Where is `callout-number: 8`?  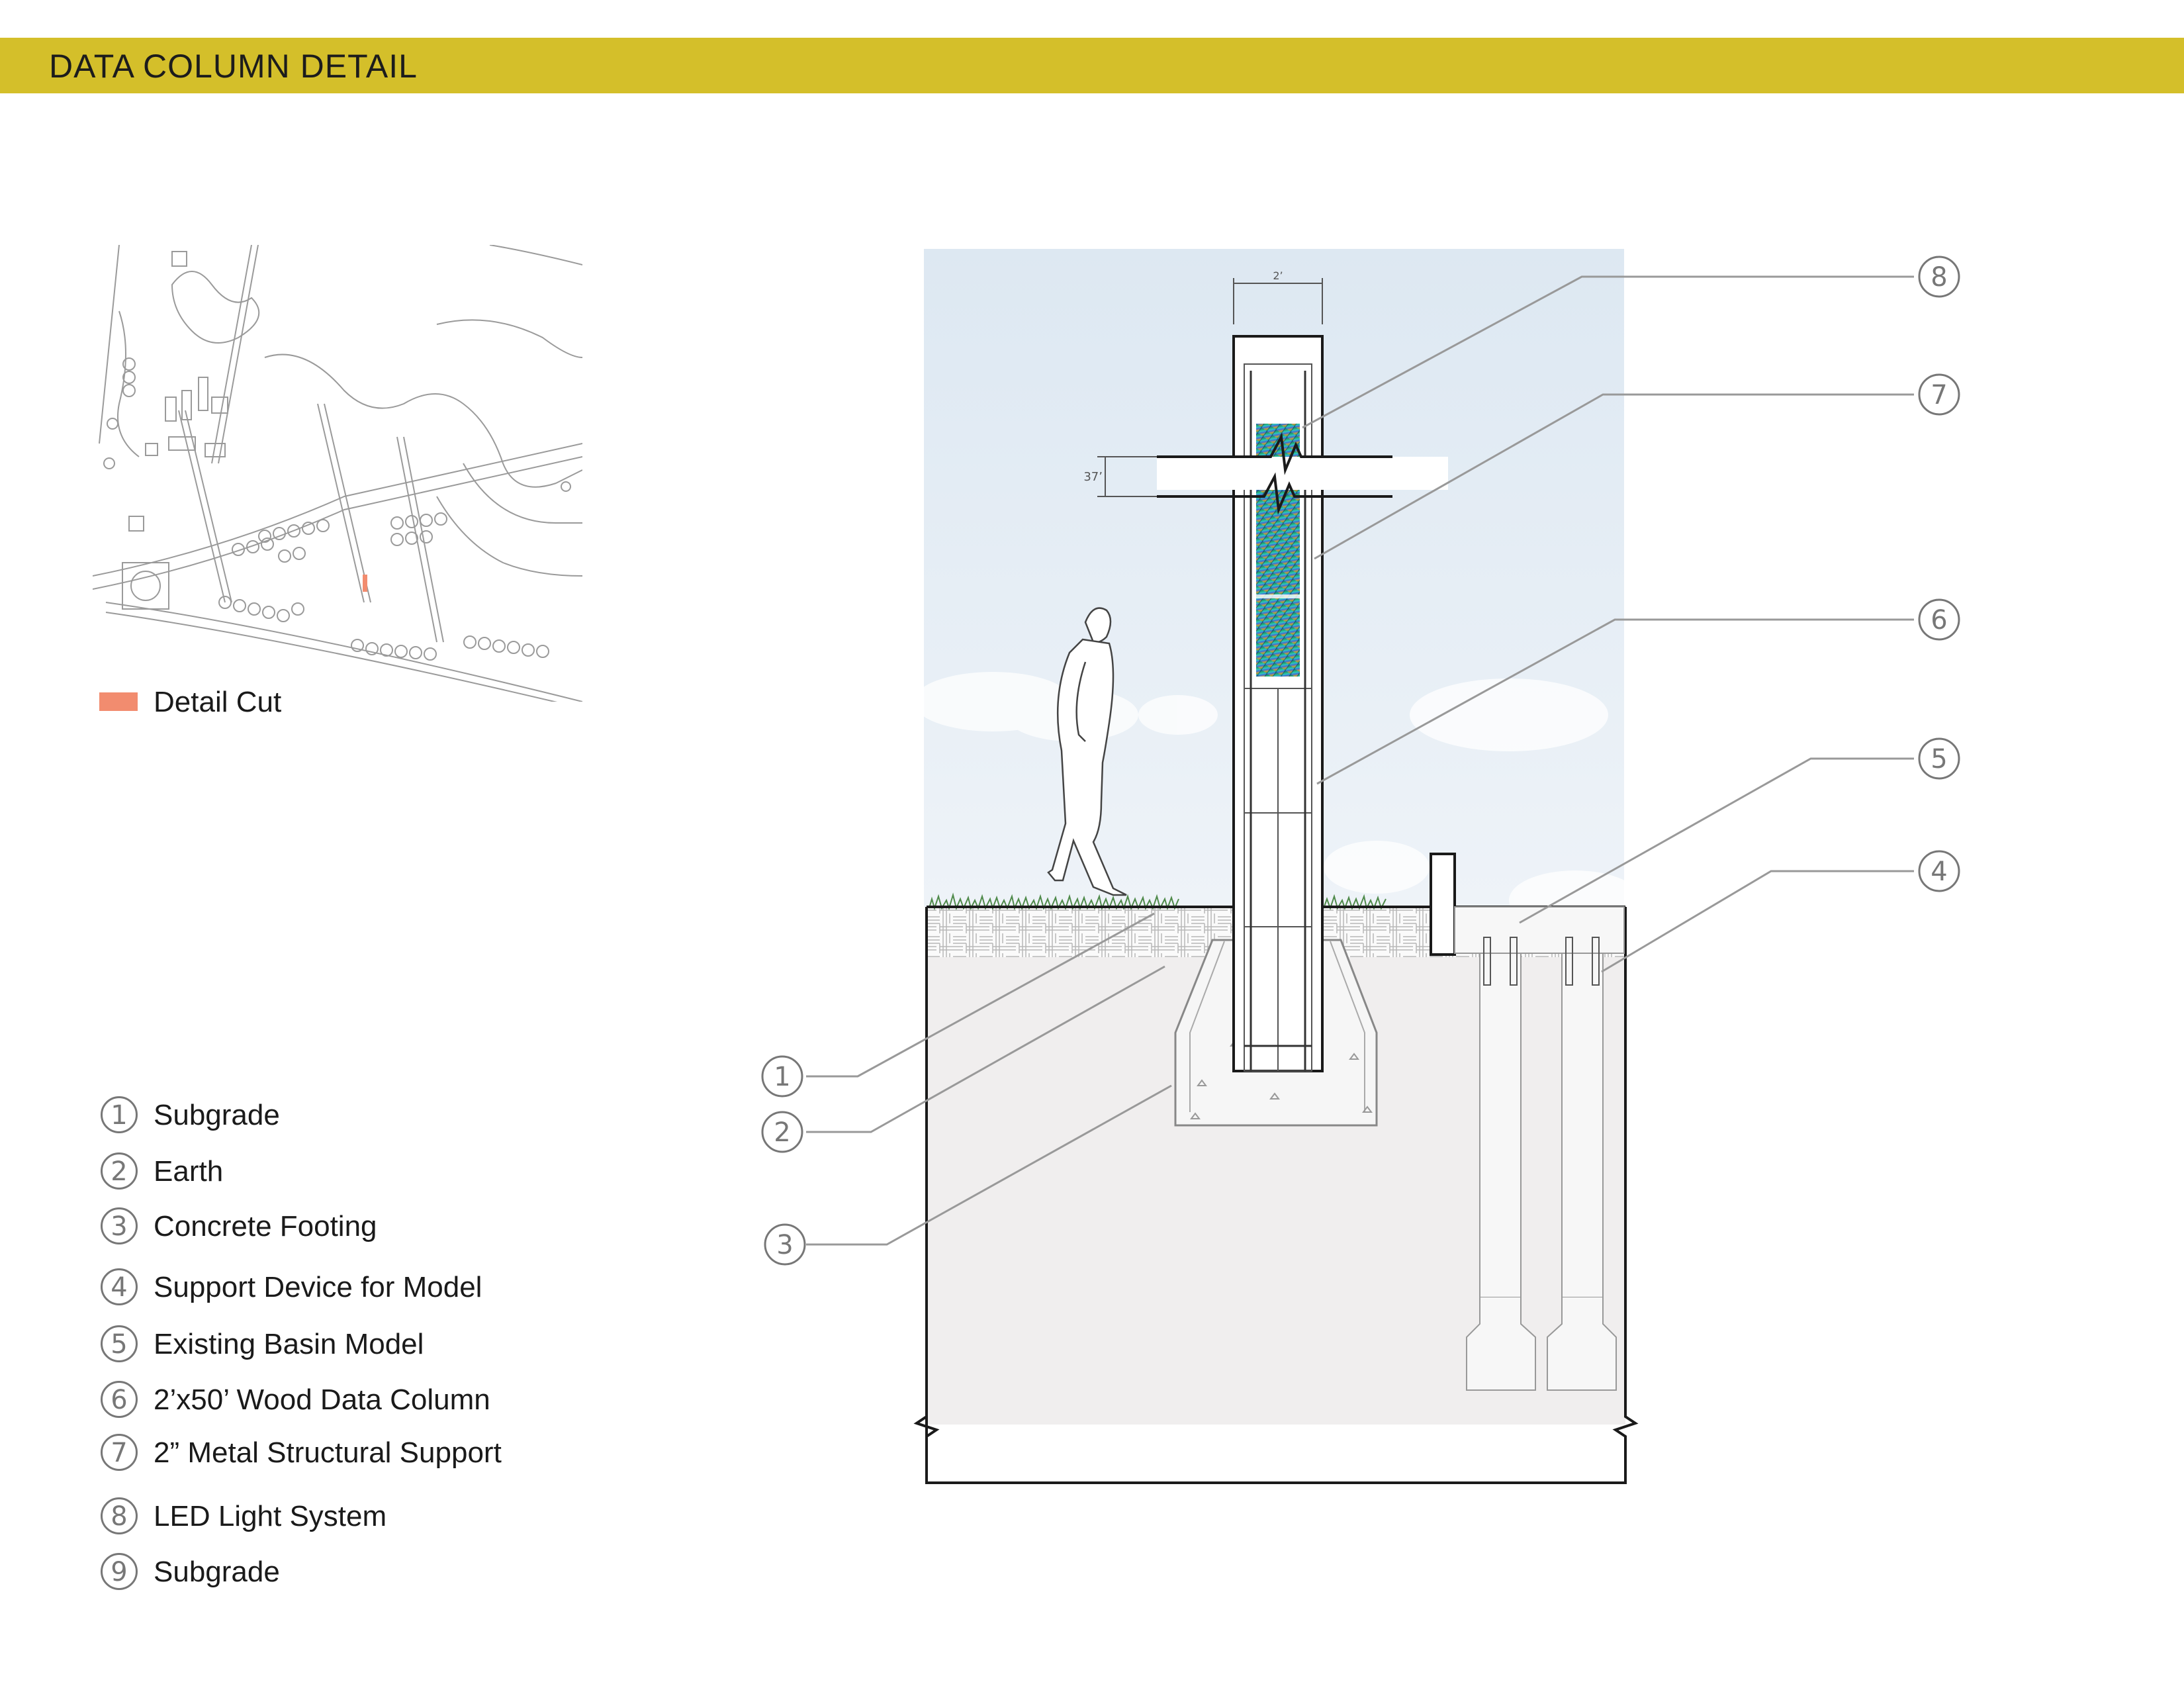
callout-number: 8 is located at coordinates (1939, 277).